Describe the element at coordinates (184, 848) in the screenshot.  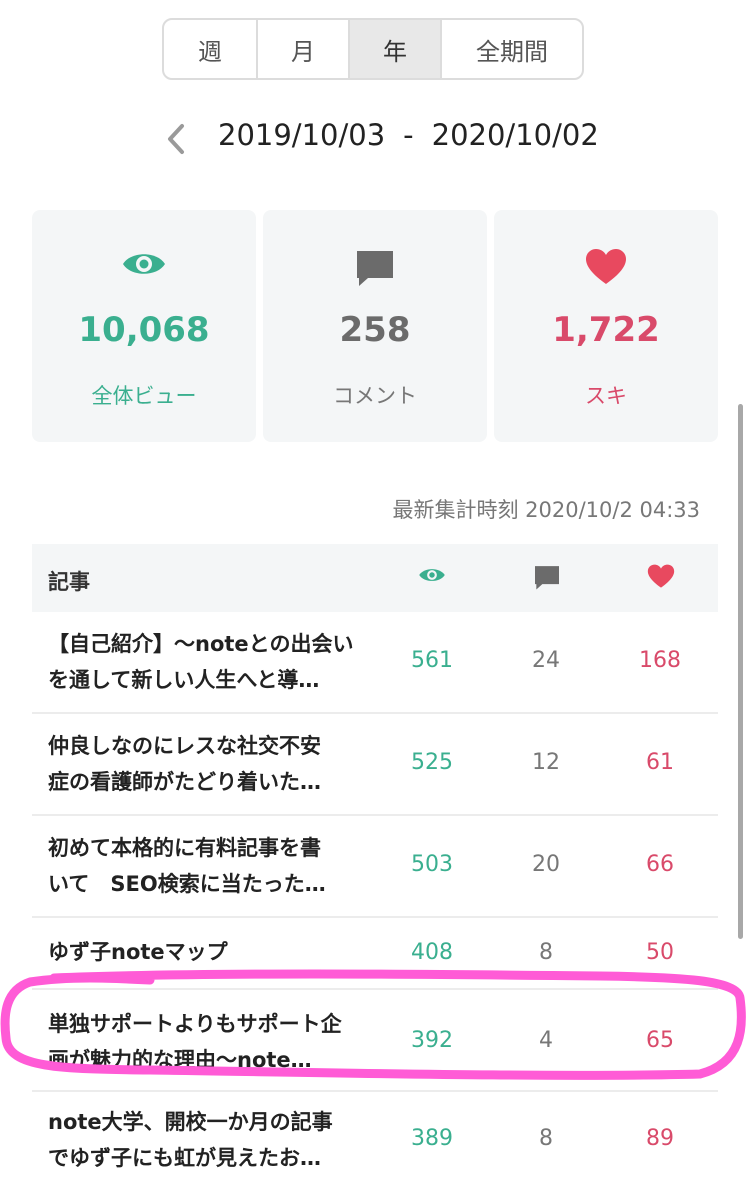
I see `title-line: 初めて本格的に有料記事を書` at that location.